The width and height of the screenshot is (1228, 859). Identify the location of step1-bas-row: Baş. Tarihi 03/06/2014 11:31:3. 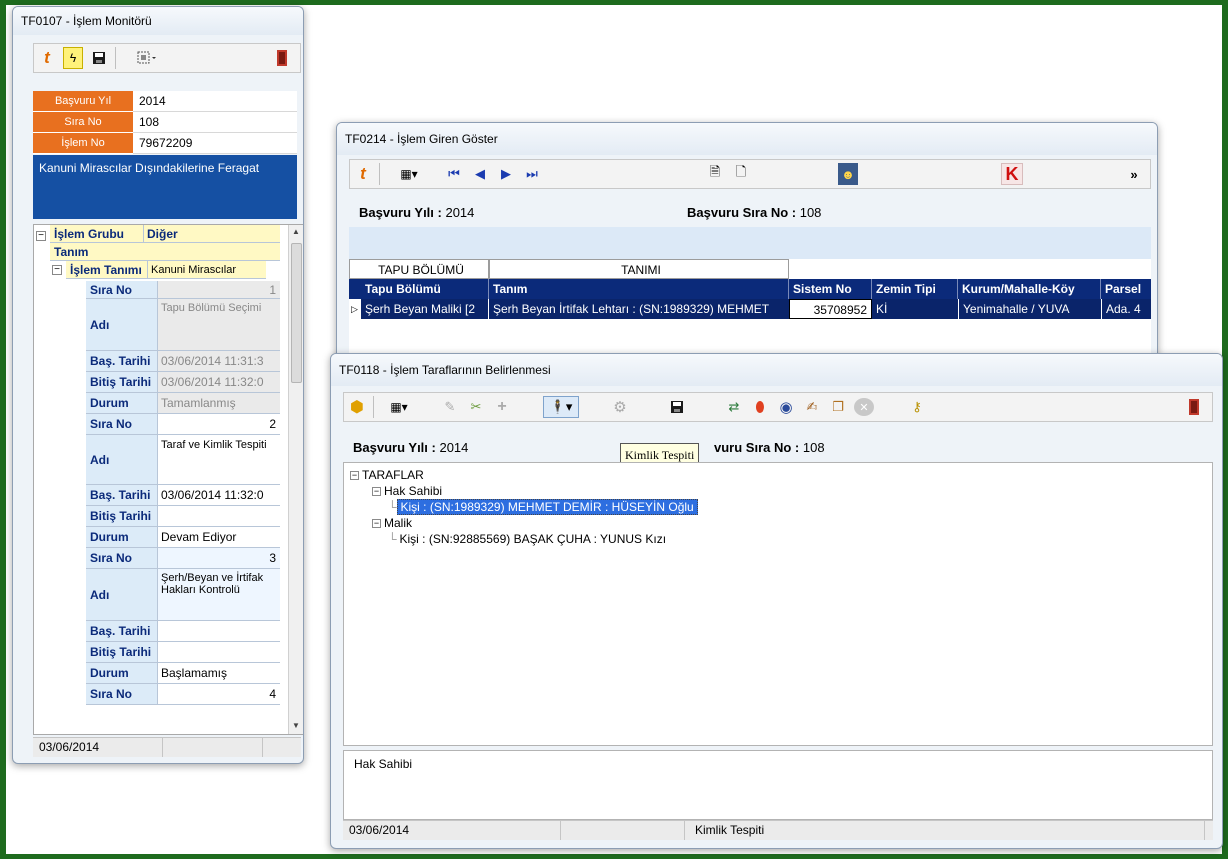
(183, 361).